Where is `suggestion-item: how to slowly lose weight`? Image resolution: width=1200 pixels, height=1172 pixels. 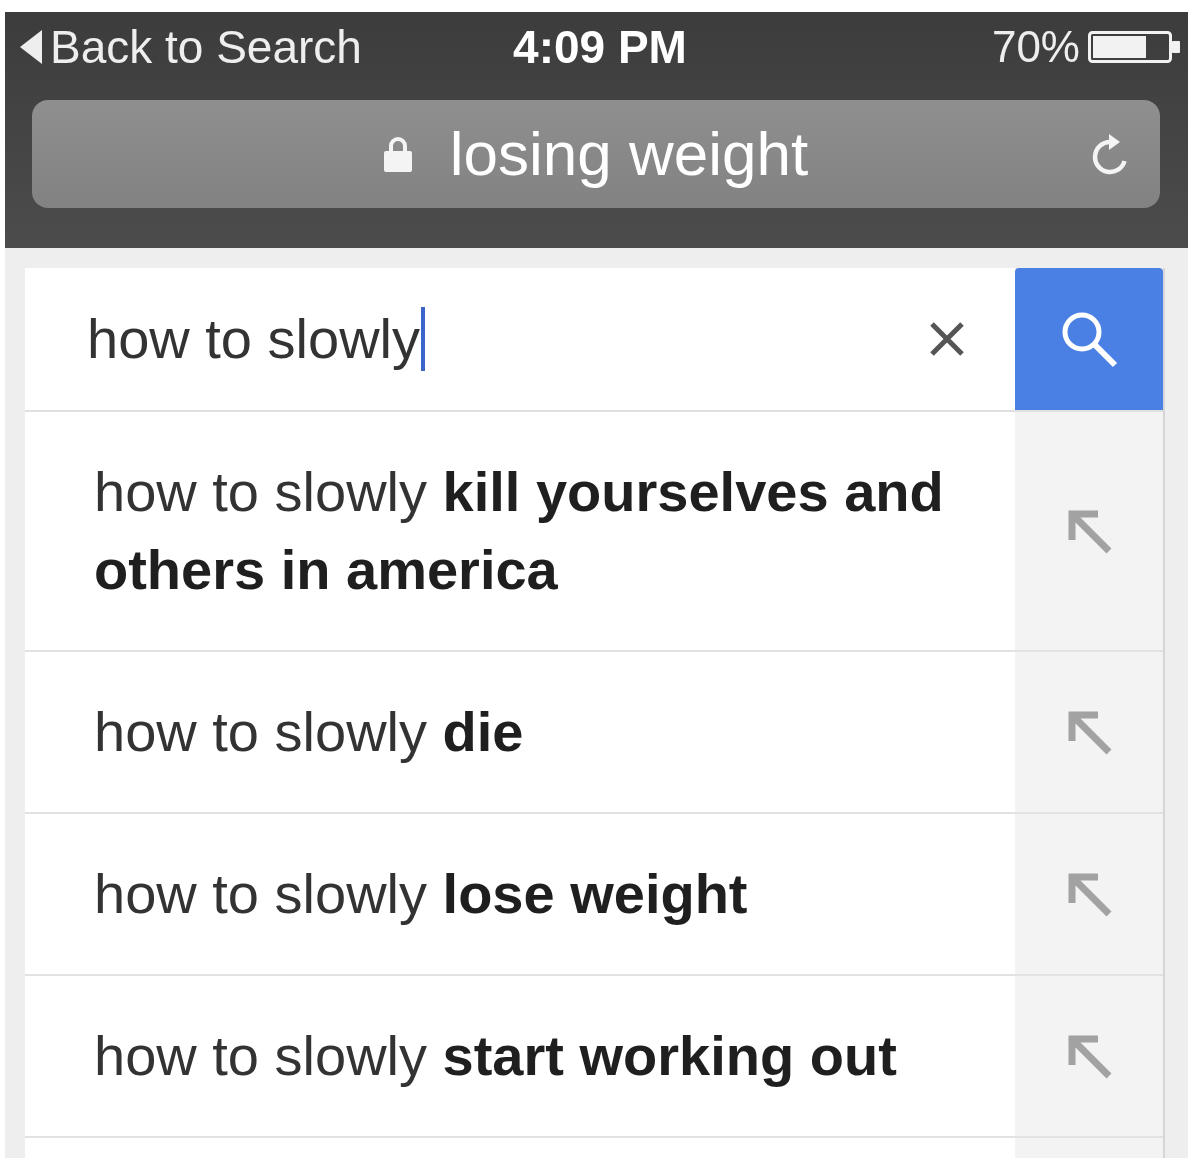
suggestion-item: how to slowly lose weight is located at coordinates (594, 895).